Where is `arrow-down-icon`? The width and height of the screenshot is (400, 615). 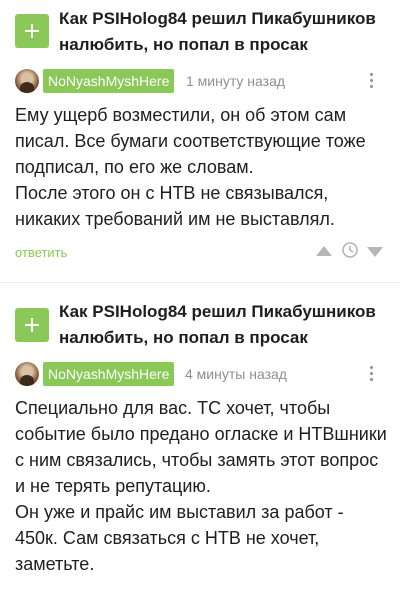 arrow-down-icon is located at coordinates (375, 252).